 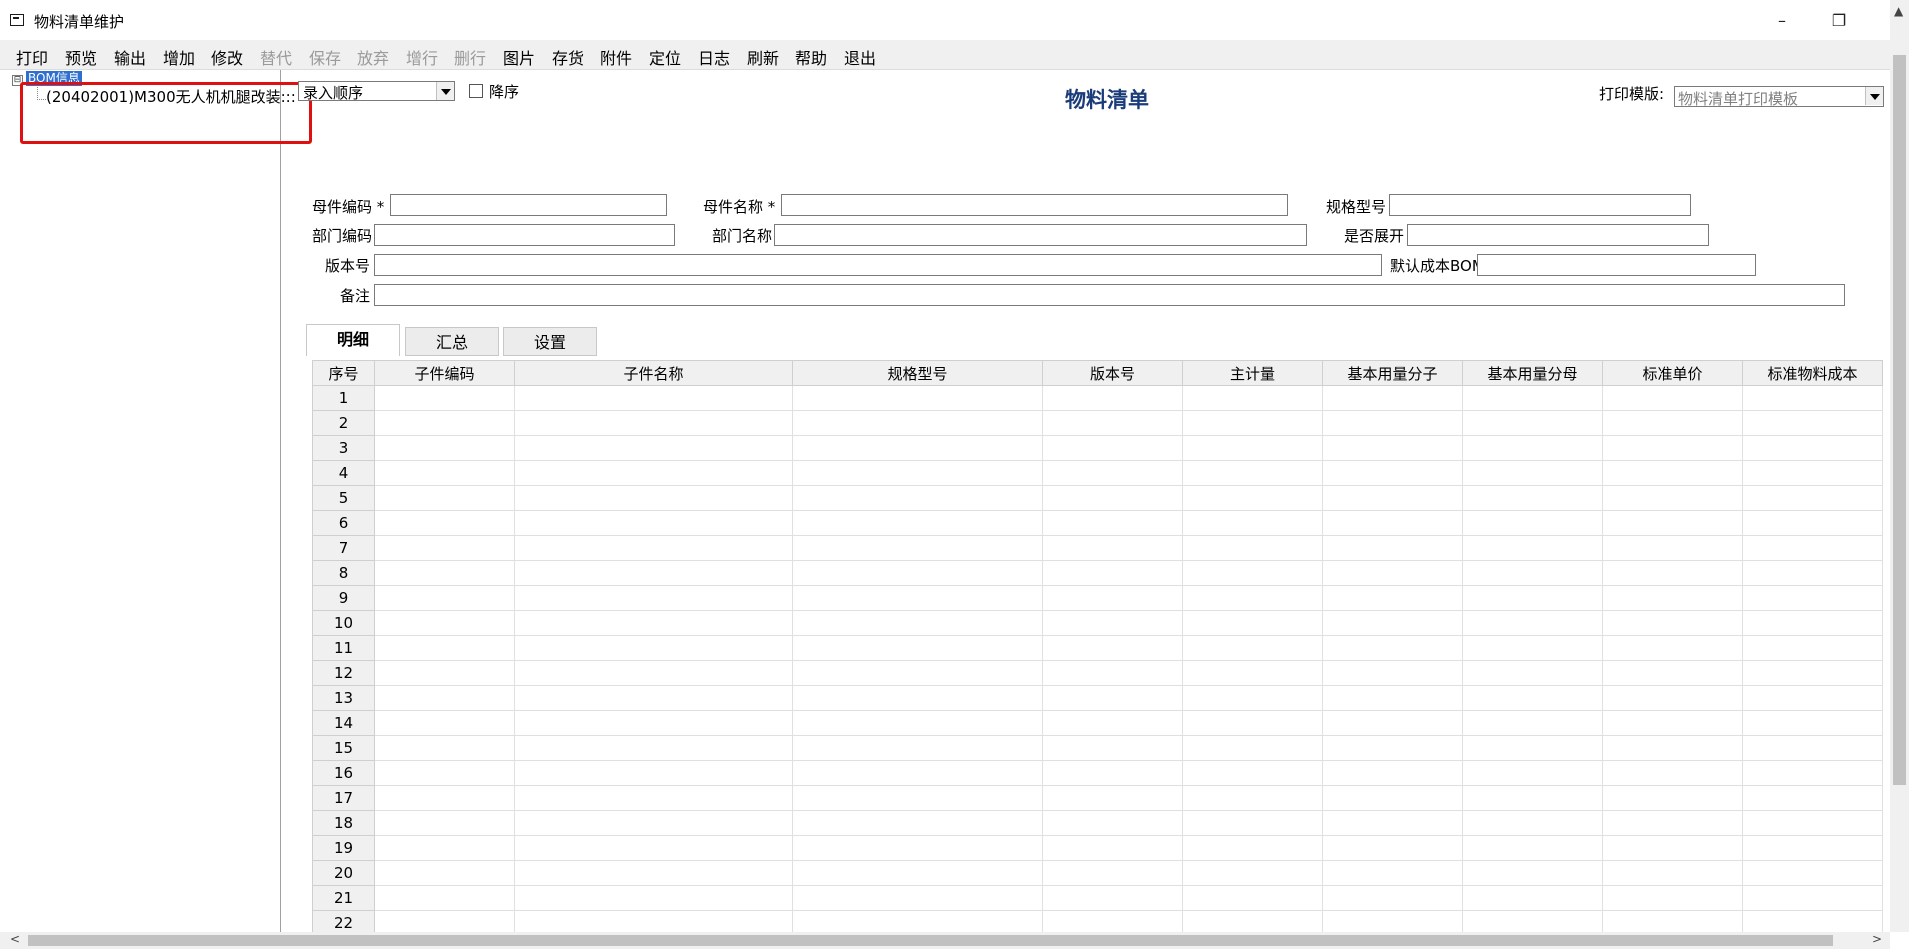 What do you see at coordinates (1540, 205) in the screenshot?
I see `spec-field` at bounding box center [1540, 205].